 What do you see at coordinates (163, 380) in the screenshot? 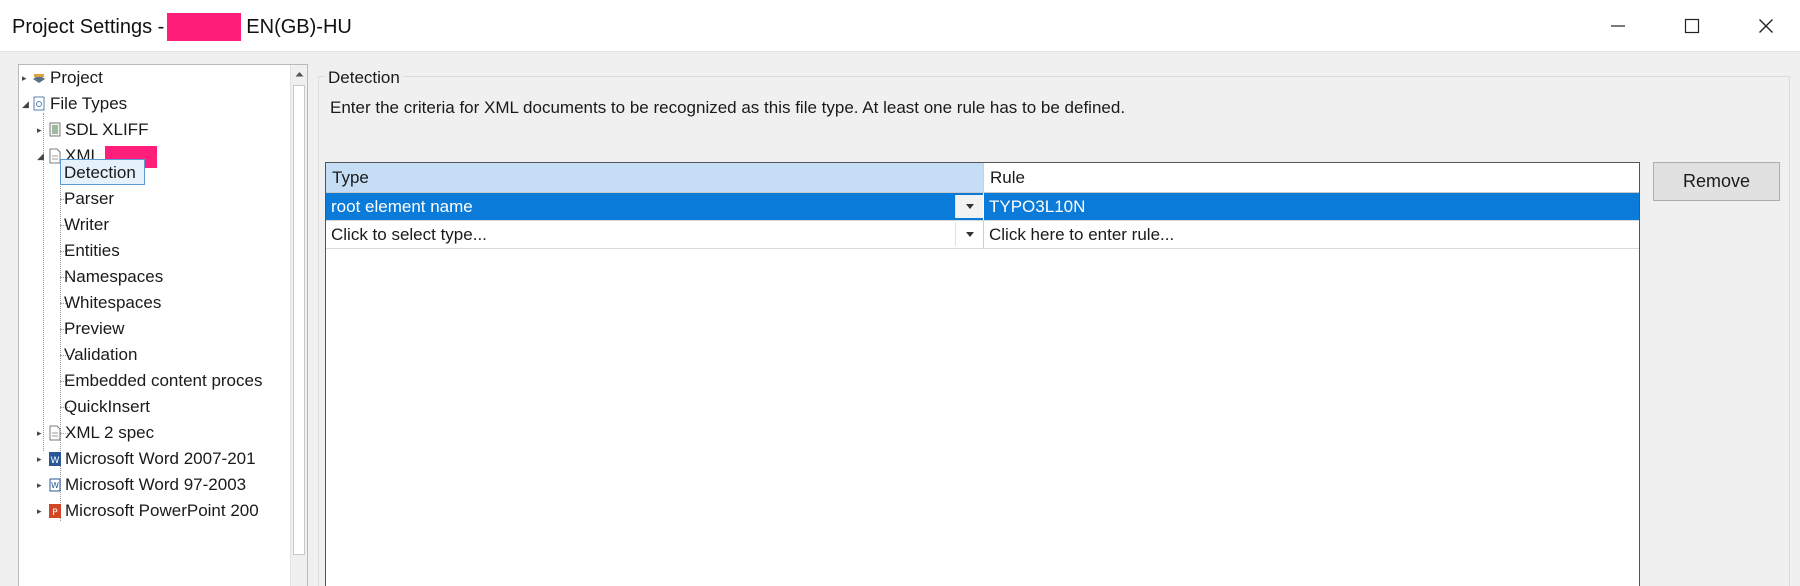
I see `tree-item-label: Embedded content proces` at bounding box center [163, 380].